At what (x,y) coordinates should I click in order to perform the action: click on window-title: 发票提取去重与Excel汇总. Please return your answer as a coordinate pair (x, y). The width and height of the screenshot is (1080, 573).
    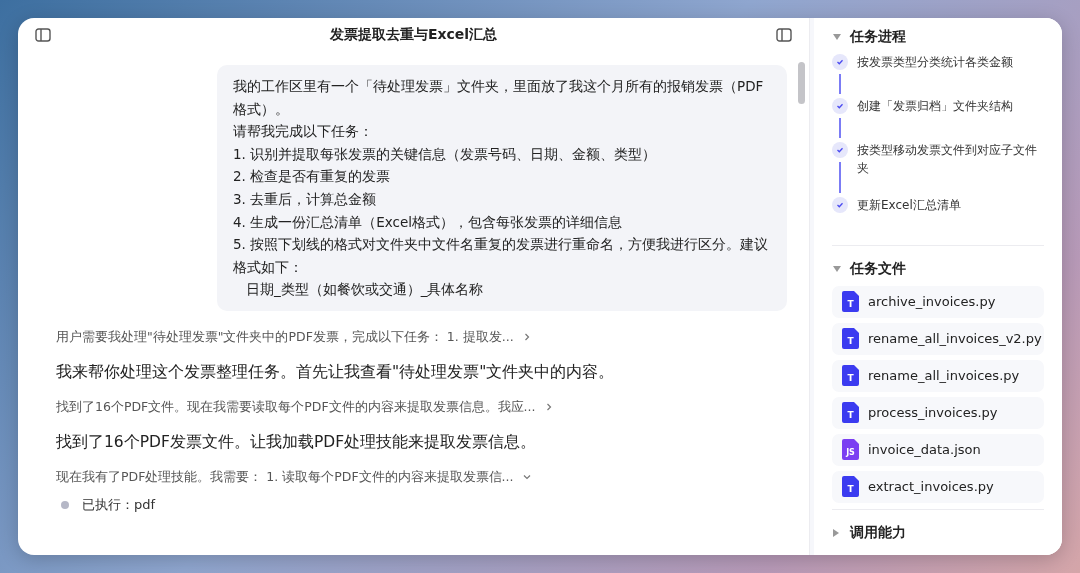
    Looking at the image, I should click on (413, 35).